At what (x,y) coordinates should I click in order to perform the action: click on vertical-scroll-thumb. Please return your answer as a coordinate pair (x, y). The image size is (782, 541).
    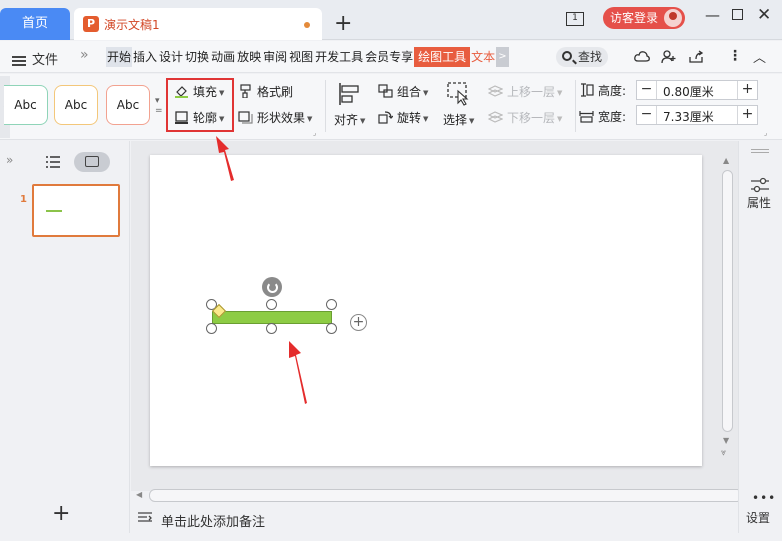
    Looking at the image, I should click on (727, 301).